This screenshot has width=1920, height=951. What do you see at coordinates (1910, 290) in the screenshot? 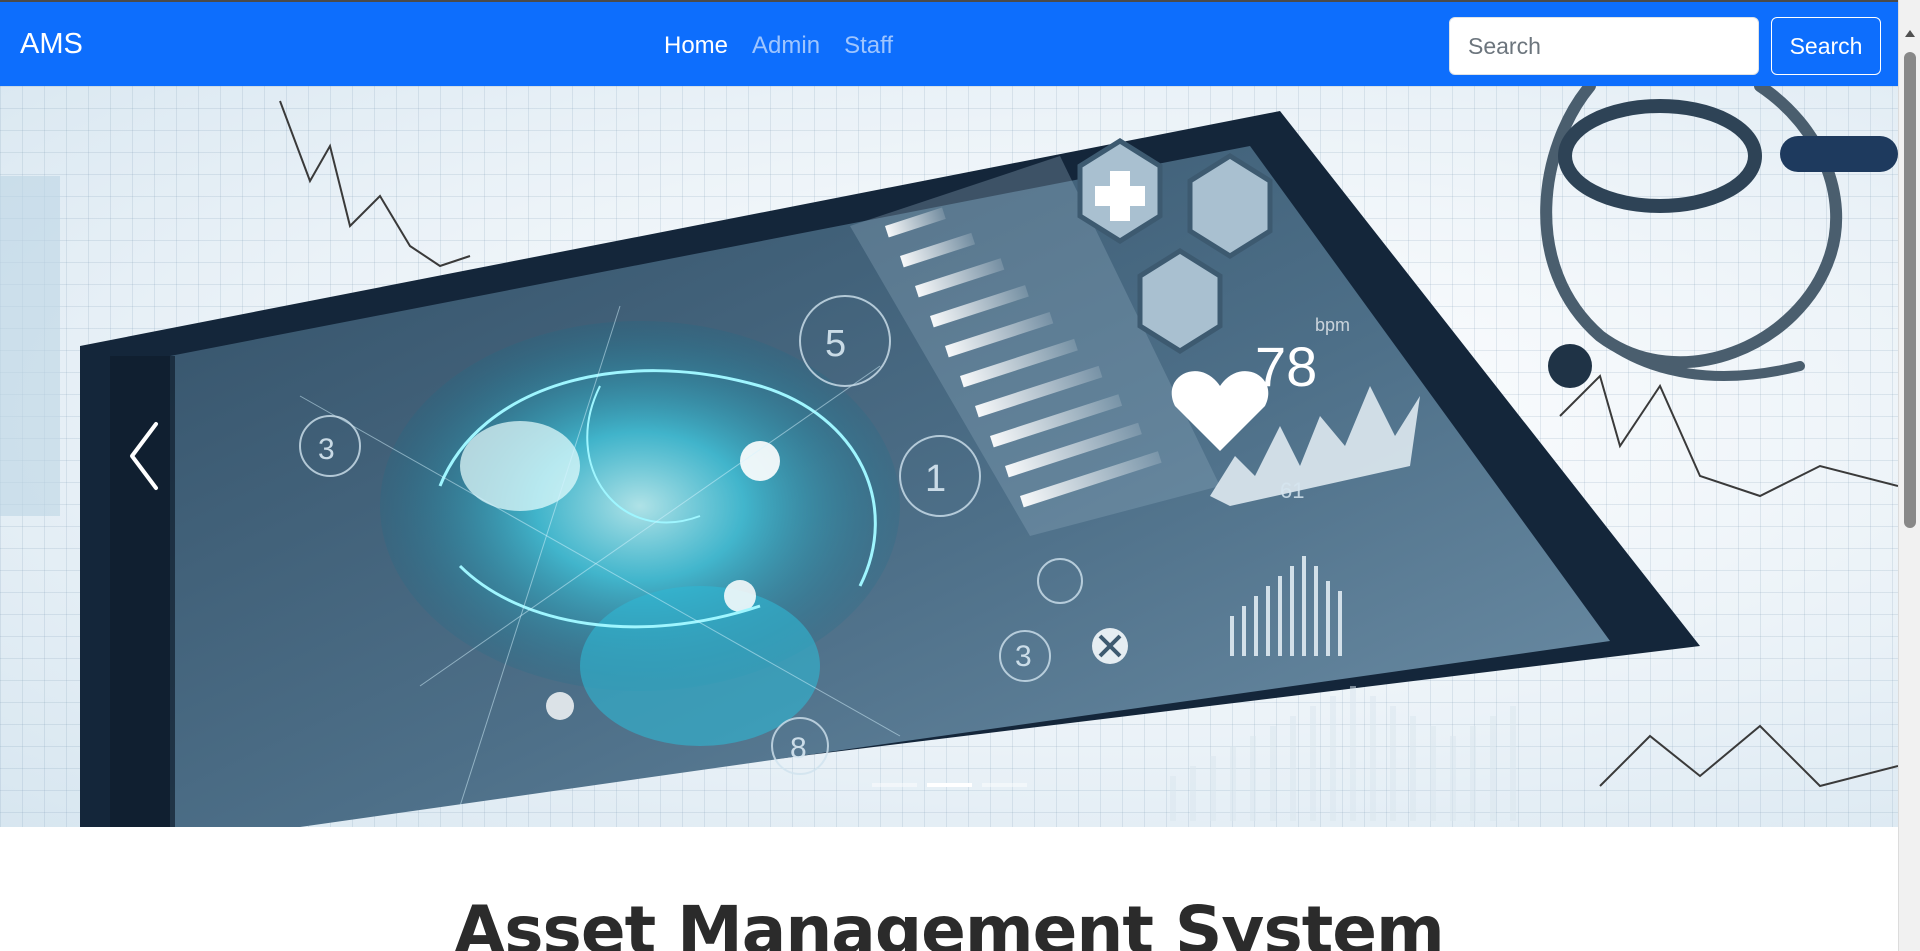
I see `scrollbar-thumb` at bounding box center [1910, 290].